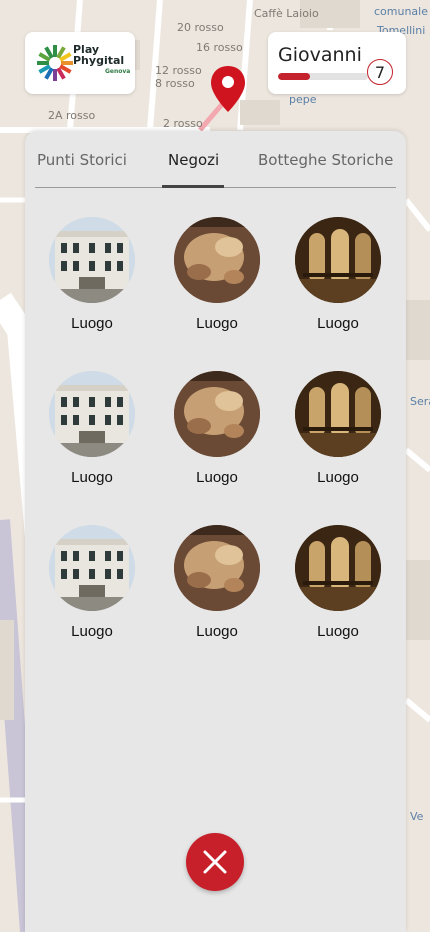 Image resolution: width=430 pixels, height=932 pixels. What do you see at coordinates (417, 816) in the screenshot?
I see `map-label: Ve` at bounding box center [417, 816].